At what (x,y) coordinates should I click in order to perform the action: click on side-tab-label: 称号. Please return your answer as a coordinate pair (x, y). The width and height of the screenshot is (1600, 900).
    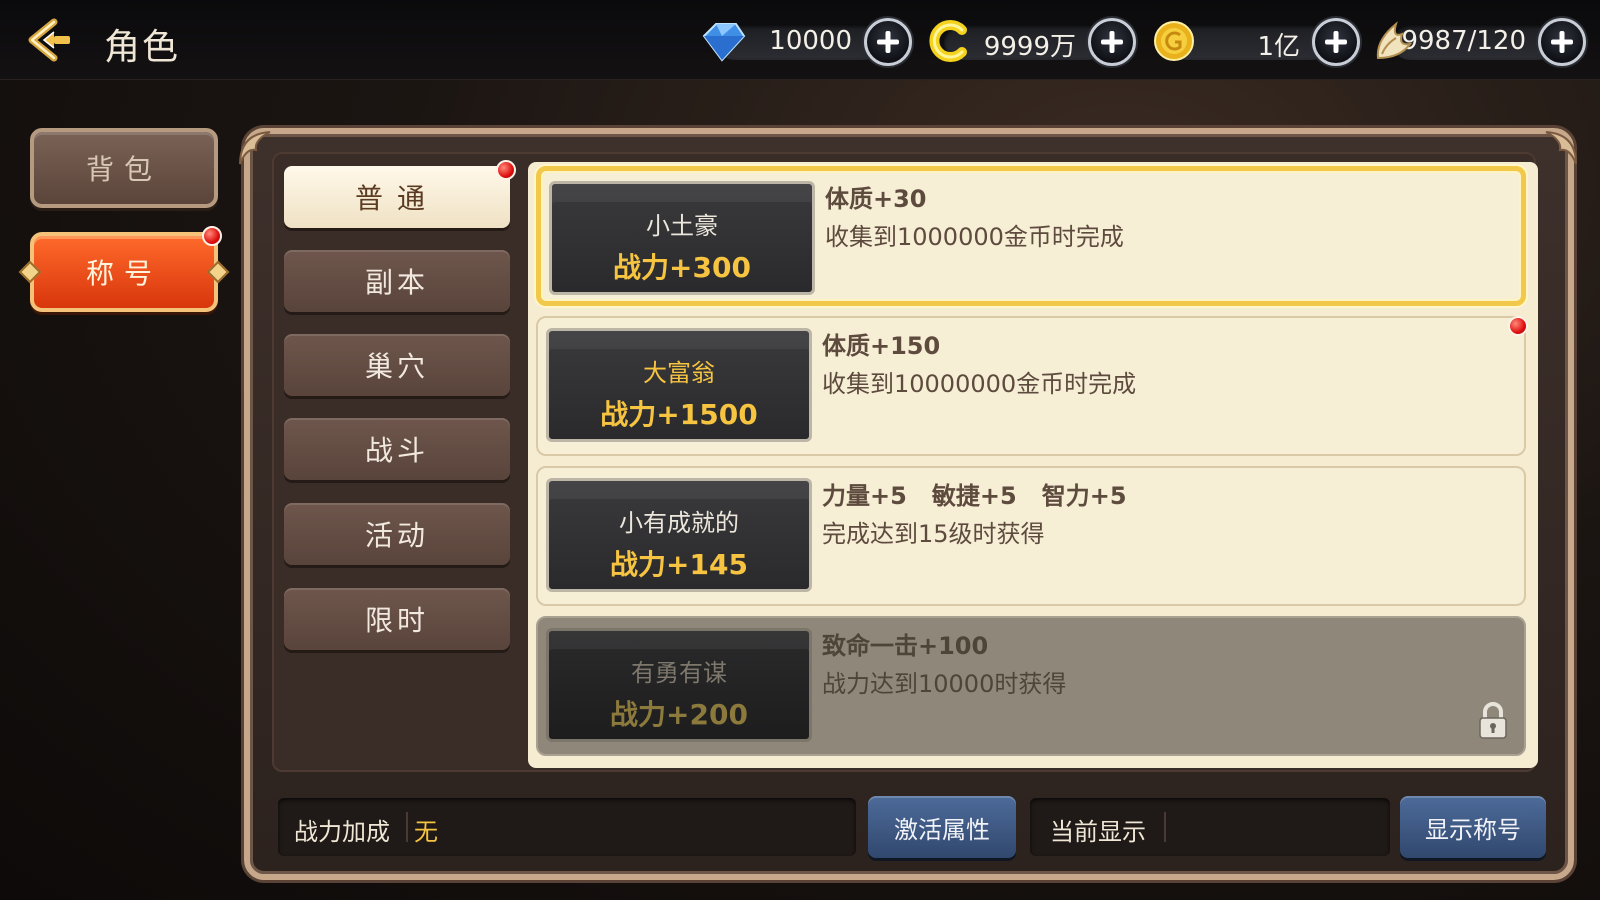
    Looking at the image, I should click on (123, 273).